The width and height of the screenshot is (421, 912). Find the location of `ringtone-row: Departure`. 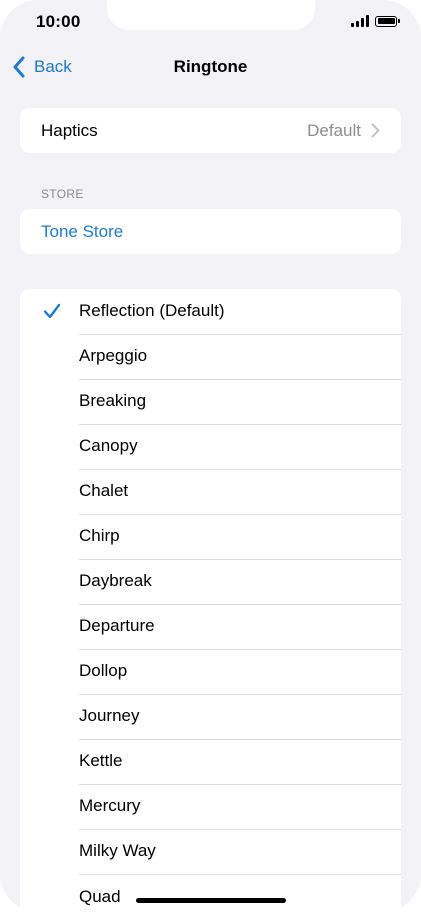

ringtone-row: Departure is located at coordinates (210, 627).